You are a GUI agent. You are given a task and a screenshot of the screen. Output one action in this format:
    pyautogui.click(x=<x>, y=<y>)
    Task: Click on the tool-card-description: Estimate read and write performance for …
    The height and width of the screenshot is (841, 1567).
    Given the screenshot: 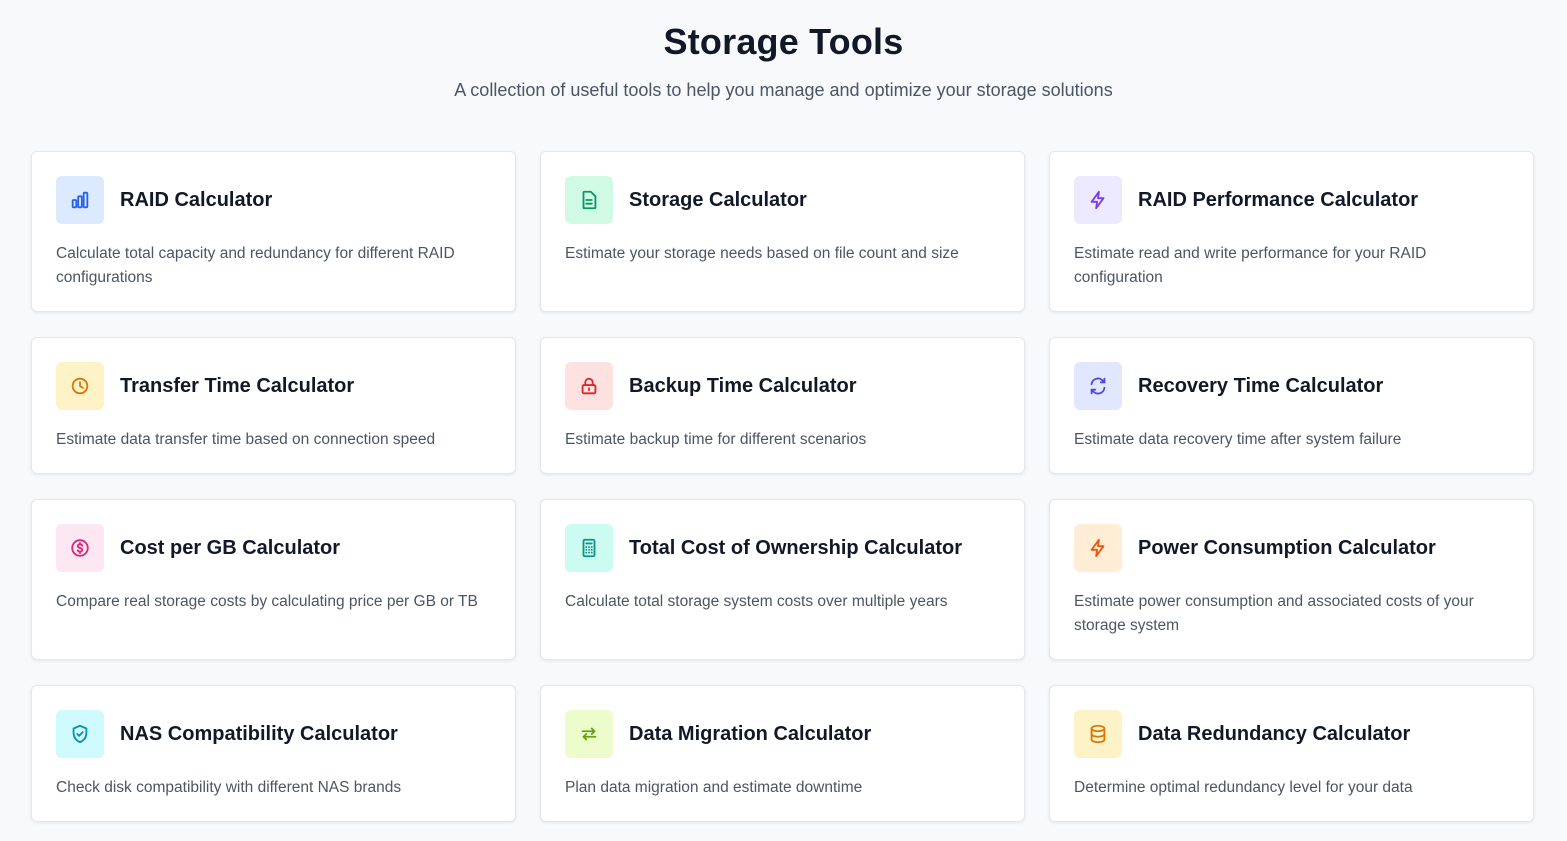 What is the action you would take?
    pyautogui.click(x=1250, y=265)
    